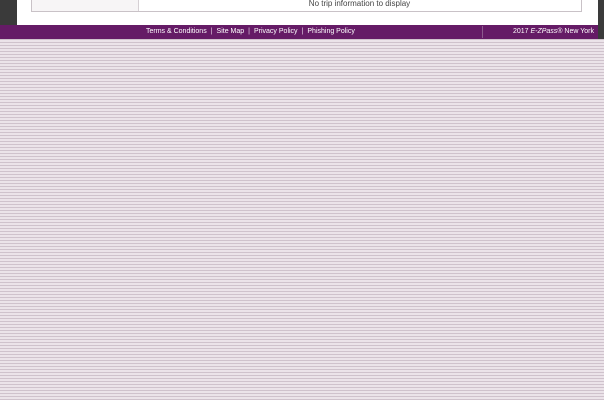 The height and width of the screenshot is (400, 604). I want to click on empty-table-message: No trip information to display, so click(359, 4).